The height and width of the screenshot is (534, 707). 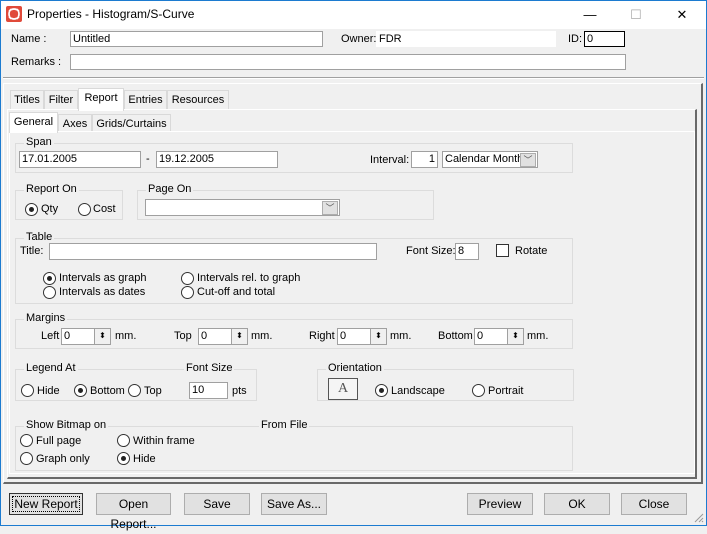 What do you see at coordinates (103, 278) in the screenshot?
I see `intervals-as-graph-label: Intervals as graph` at bounding box center [103, 278].